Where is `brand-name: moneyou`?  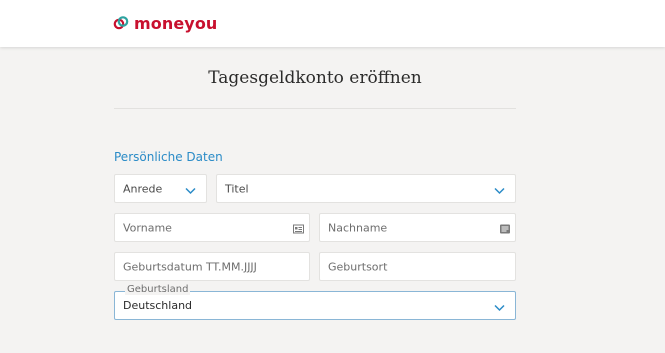
brand-name: moneyou is located at coordinates (176, 23).